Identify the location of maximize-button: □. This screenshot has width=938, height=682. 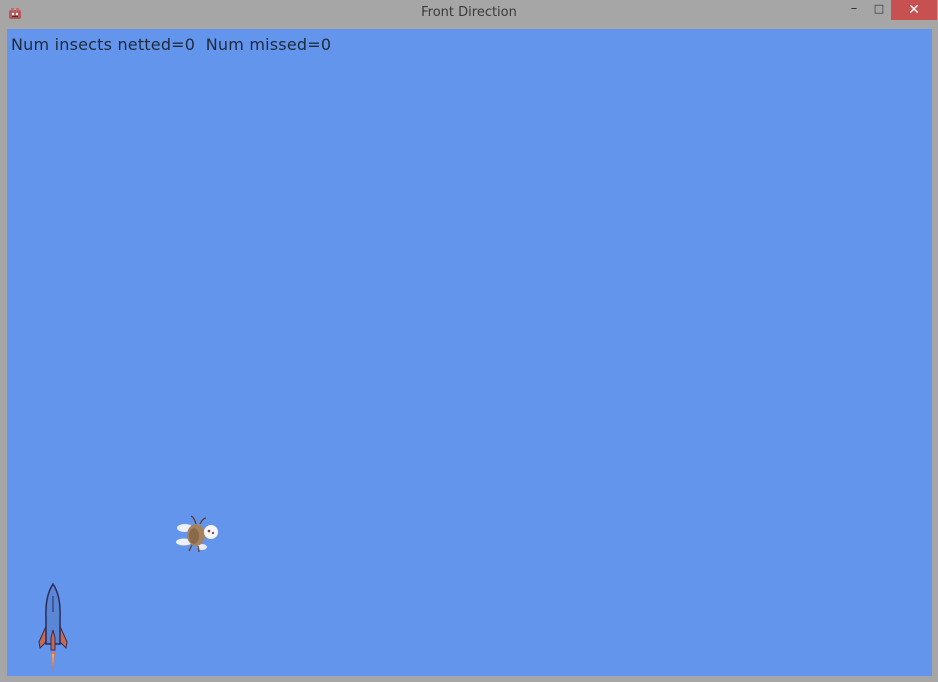
(879, 10).